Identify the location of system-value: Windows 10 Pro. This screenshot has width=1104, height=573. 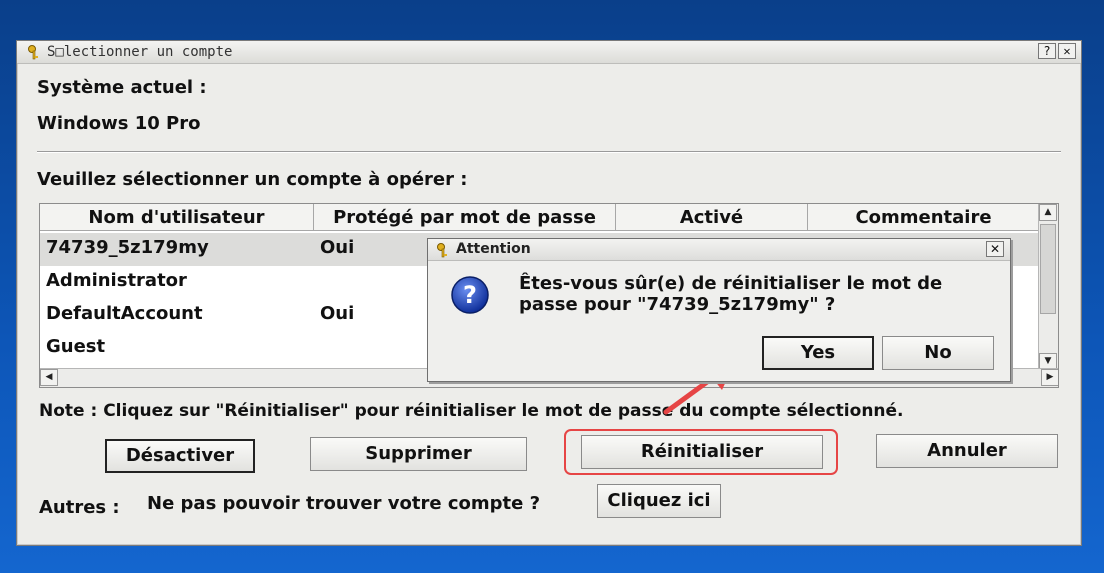
(119, 123).